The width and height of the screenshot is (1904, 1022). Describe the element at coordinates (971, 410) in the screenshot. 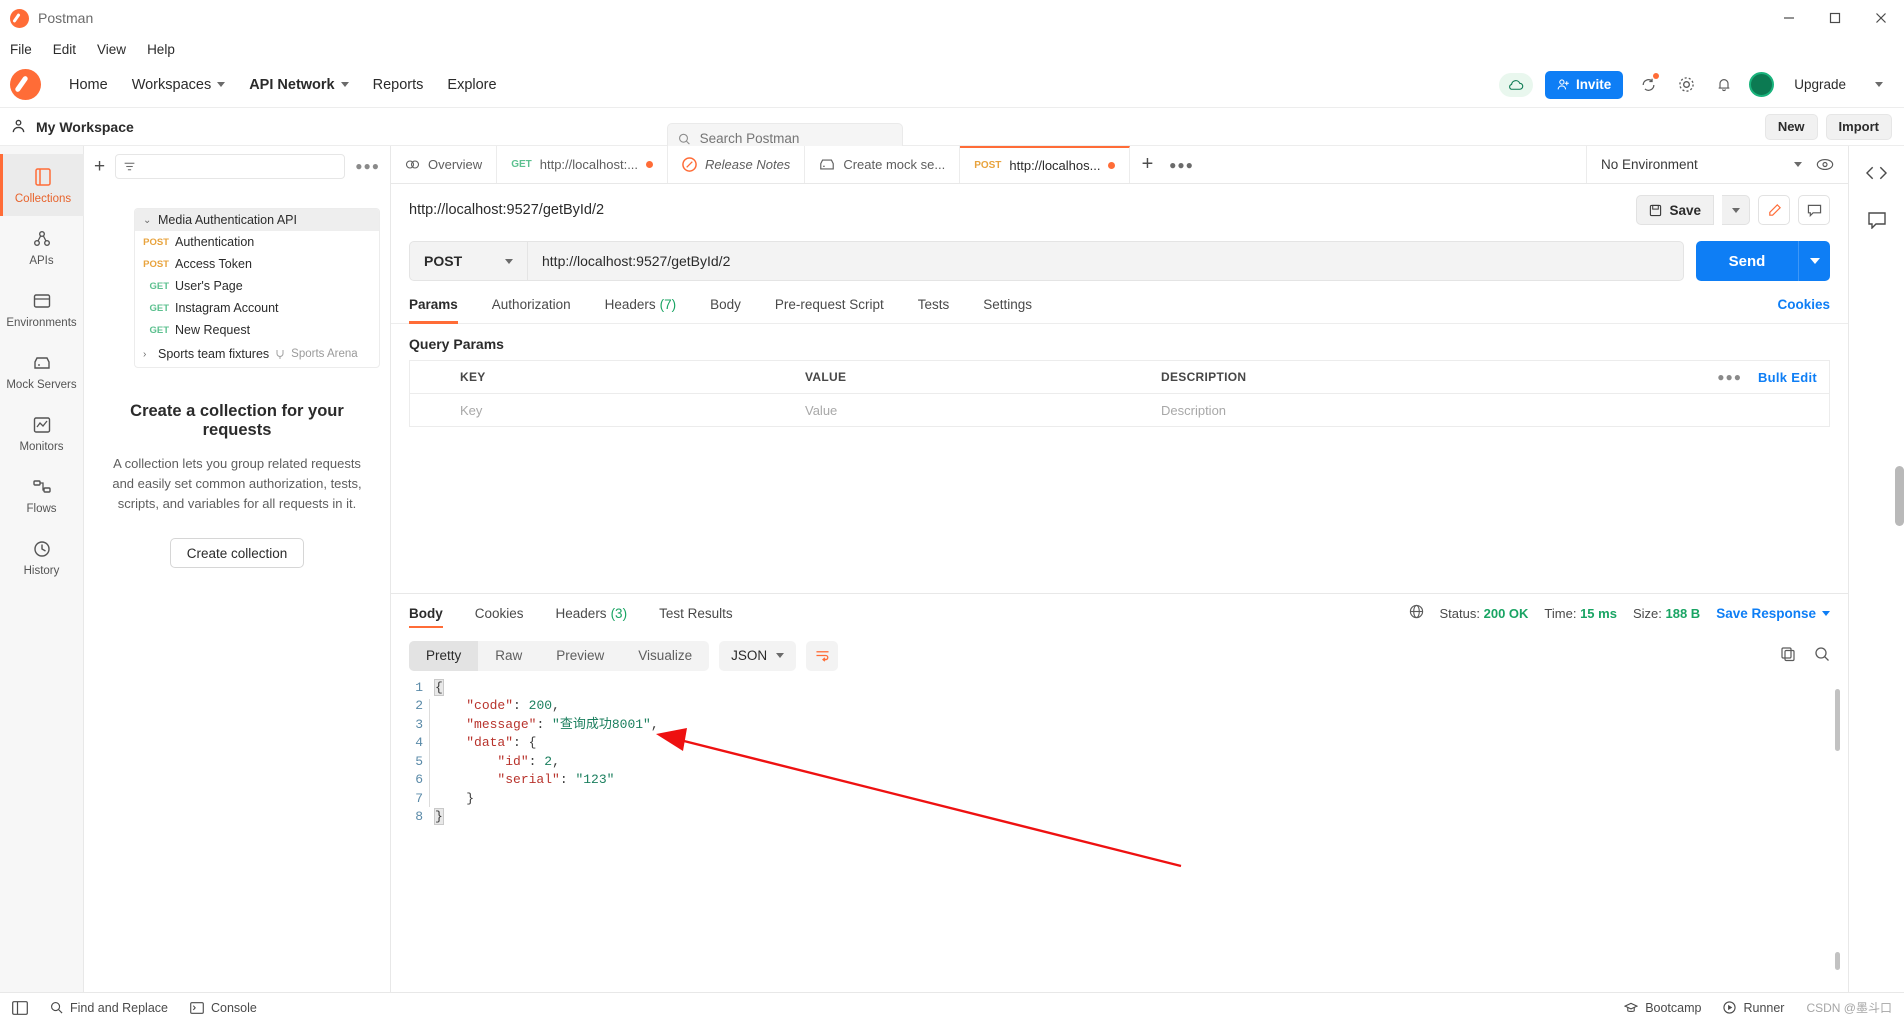

I see `value-input: Value` at that location.